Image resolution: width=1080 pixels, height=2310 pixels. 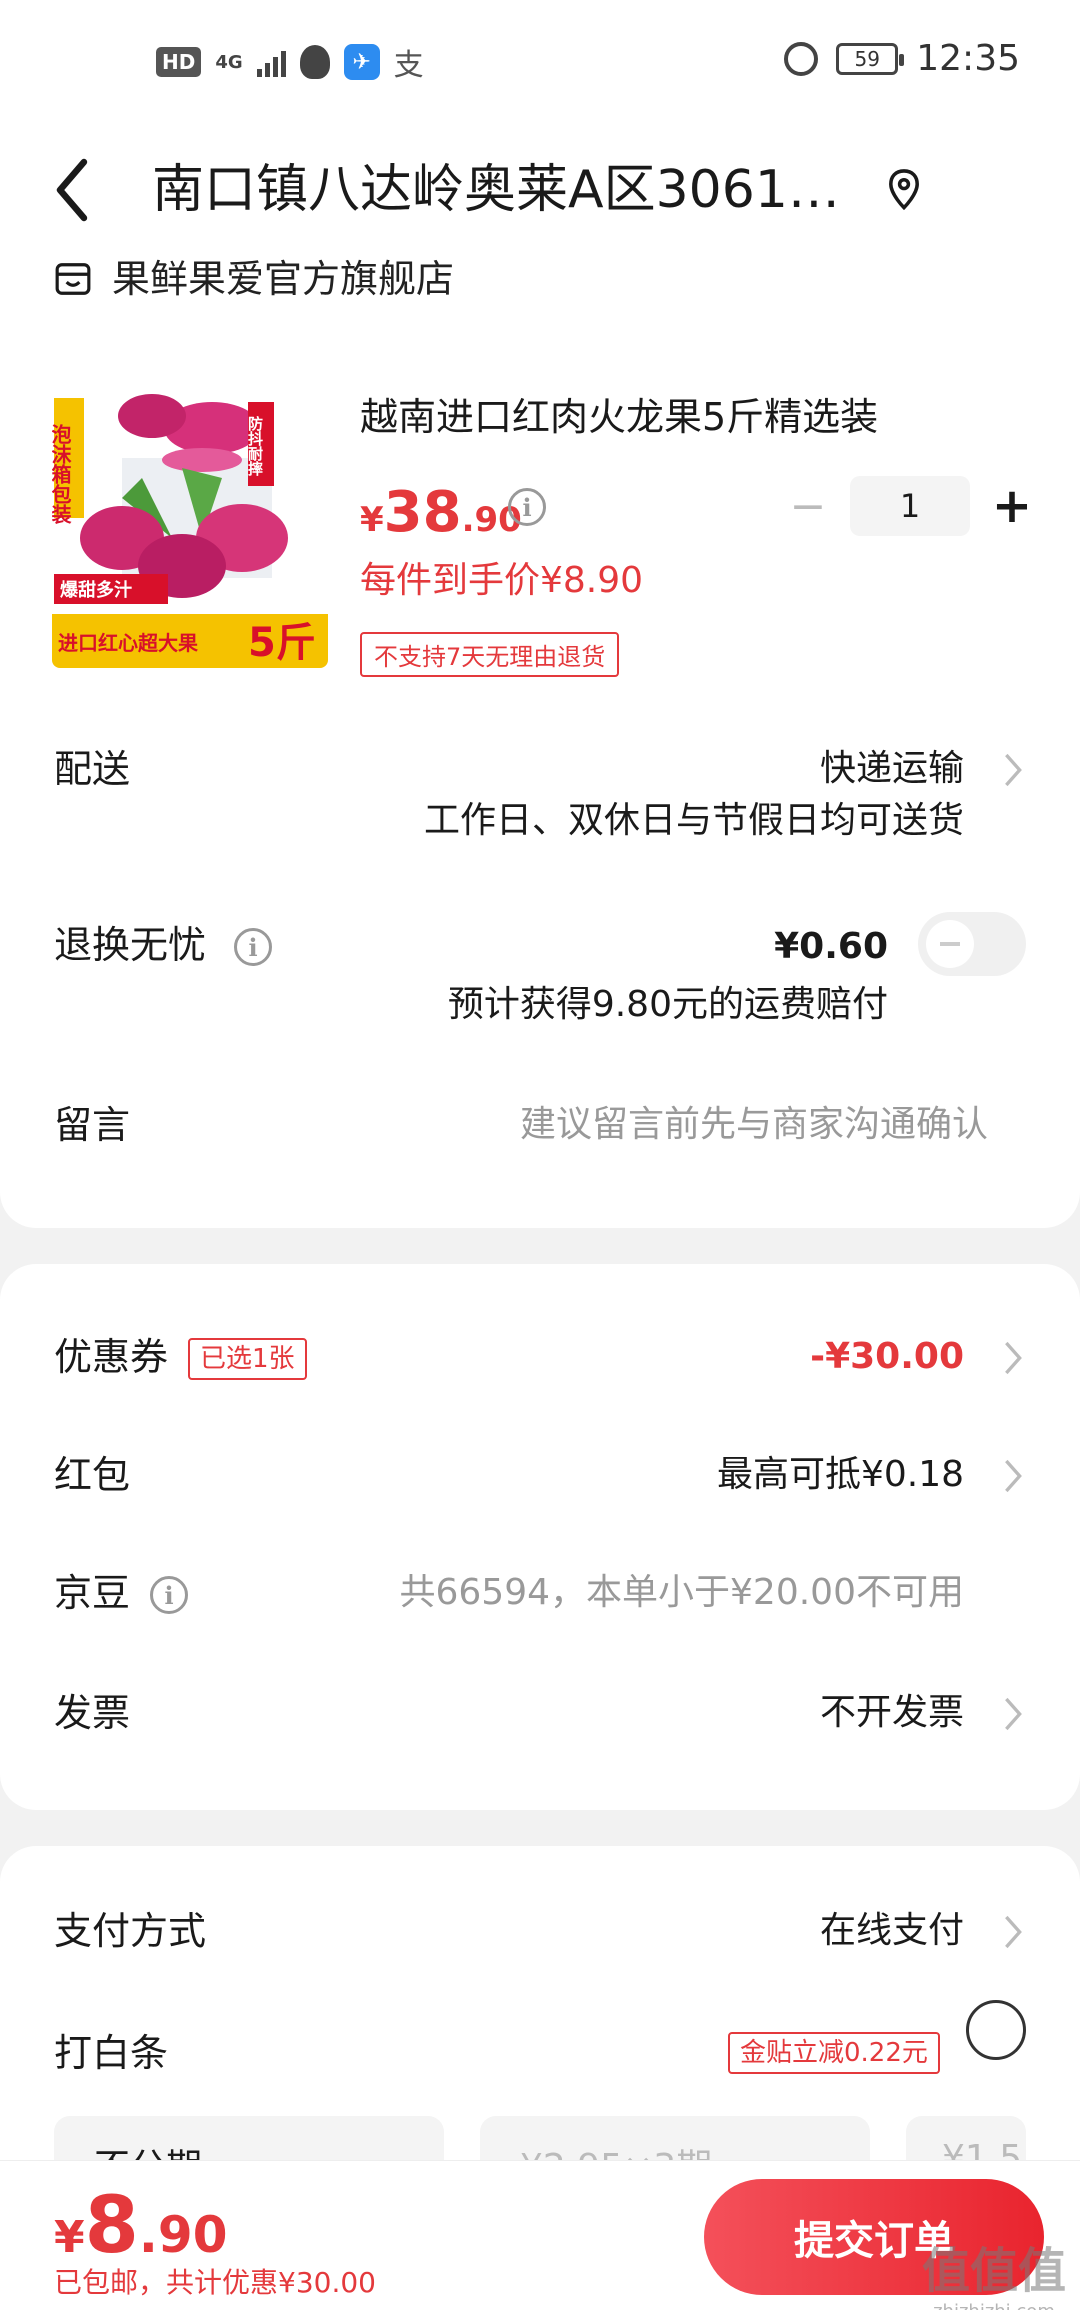 I want to click on product-price: ¥38.90, so click(x=441, y=512).